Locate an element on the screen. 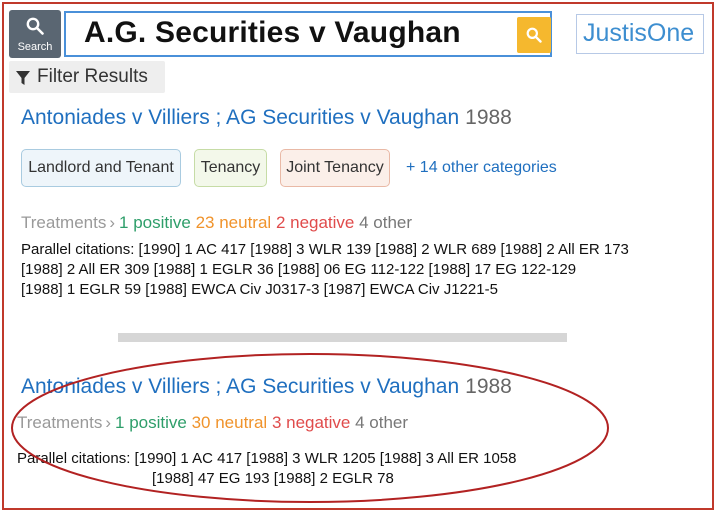 The height and width of the screenshot is (514, 718). treatments-neutral: 30 neutral is located at coordinates (229, 422).